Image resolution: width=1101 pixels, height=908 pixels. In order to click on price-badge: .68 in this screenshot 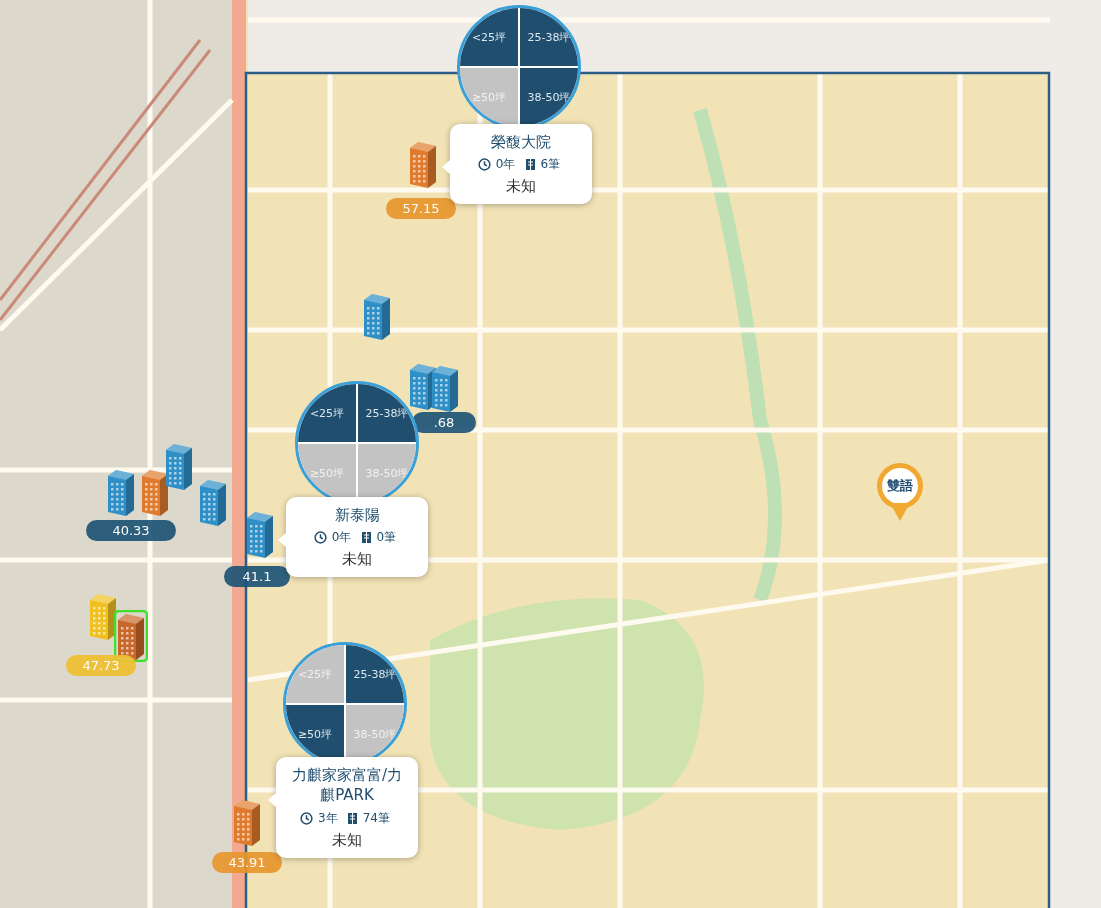, I will do `click(444, 422)`.